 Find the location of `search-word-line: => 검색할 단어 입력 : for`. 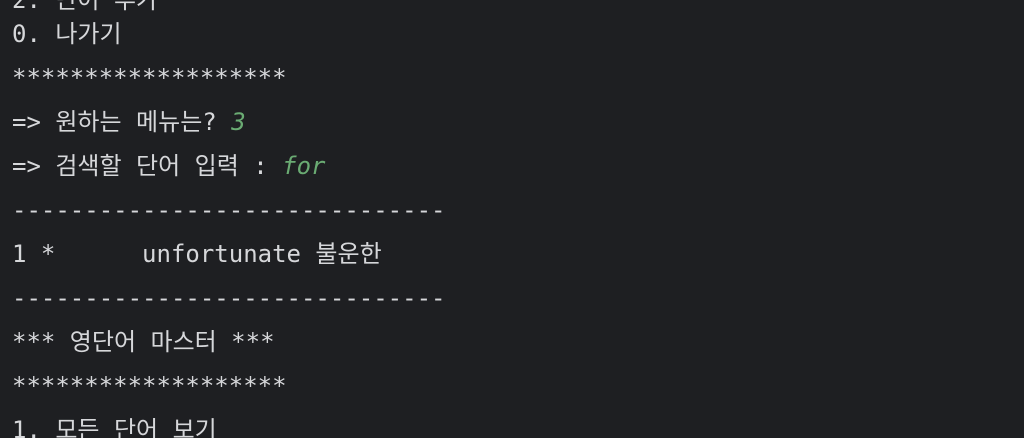

search-word-line: => 검색할 단어 입력 : for is located at coordinates (169, 166).